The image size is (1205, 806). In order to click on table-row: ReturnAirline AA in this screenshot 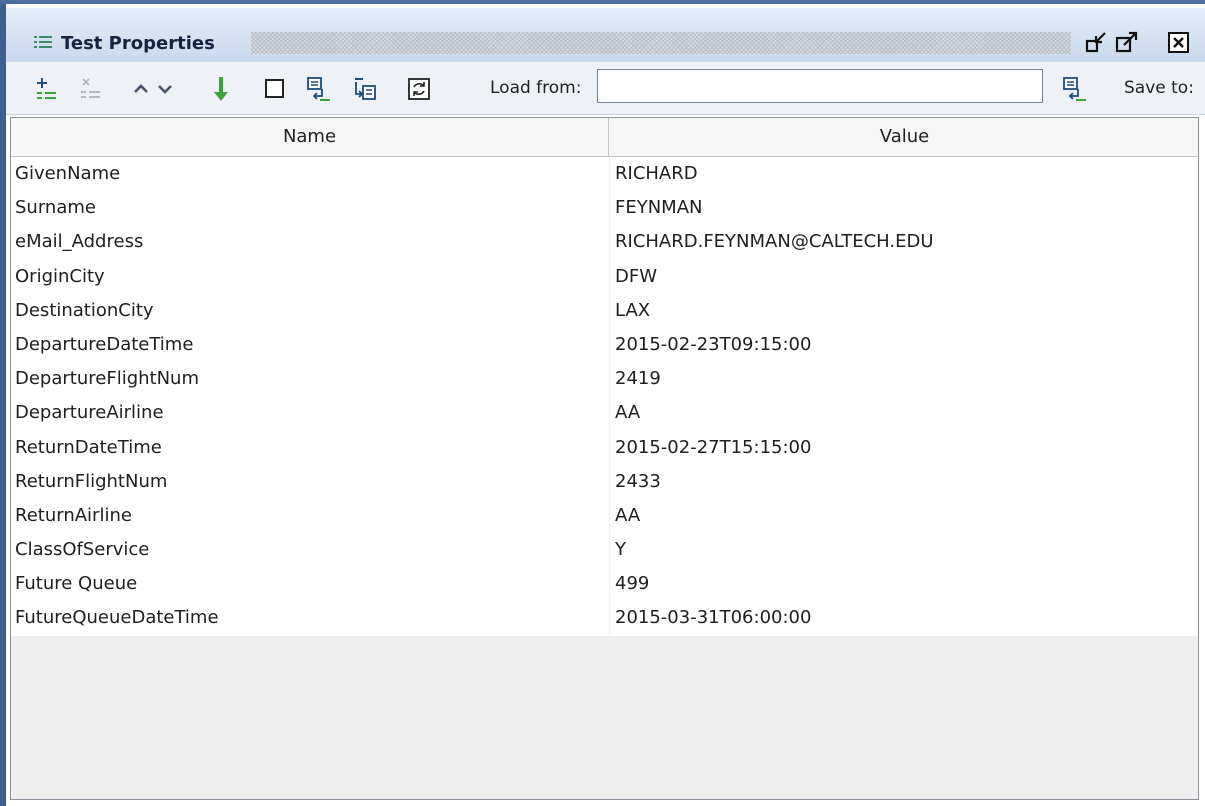, I will do `click(604, 516)`.